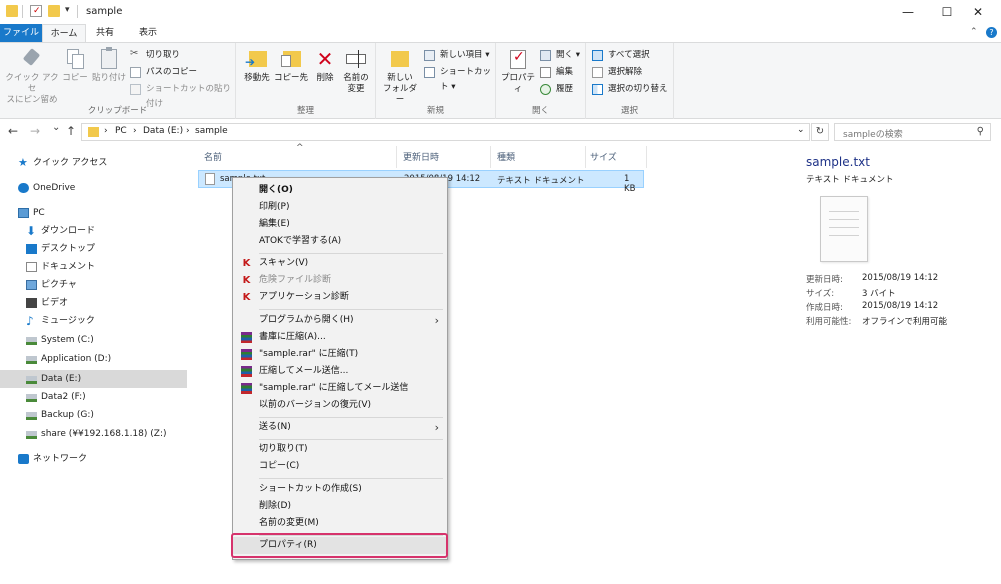  I want to click on delete-button: ✕ 削除, so click(325, 65).